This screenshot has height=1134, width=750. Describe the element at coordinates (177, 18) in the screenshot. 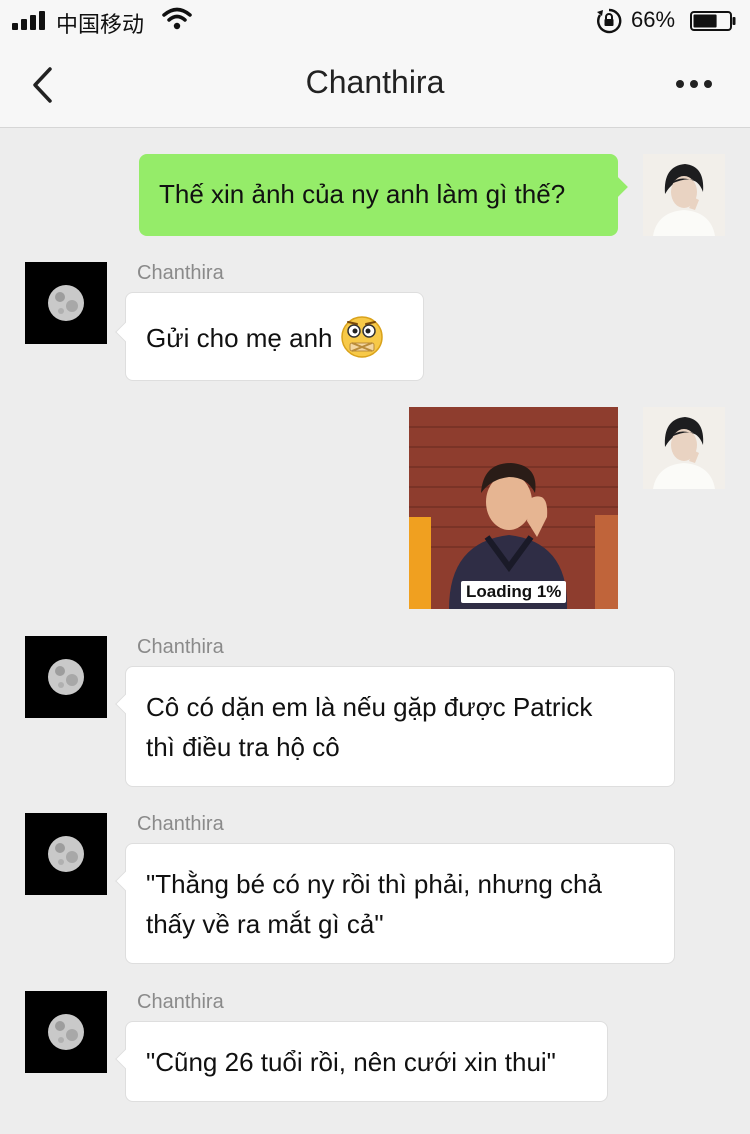

I see `wifi-icon` at that location.